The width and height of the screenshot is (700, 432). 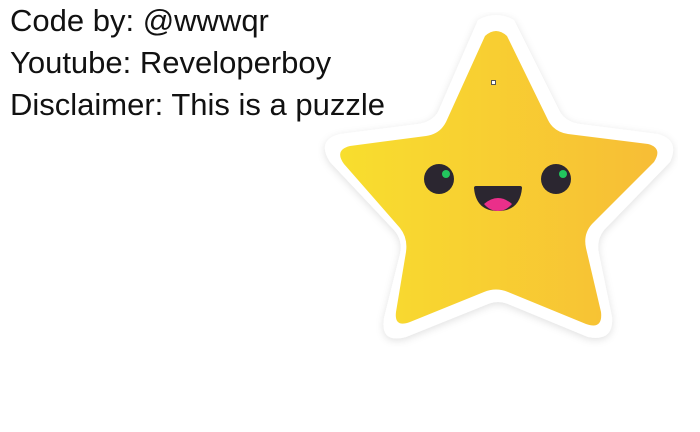 What do you see at coordinates (439, 179) in the screenshot?
I see `left-eye` at bounding box center [439, 179].